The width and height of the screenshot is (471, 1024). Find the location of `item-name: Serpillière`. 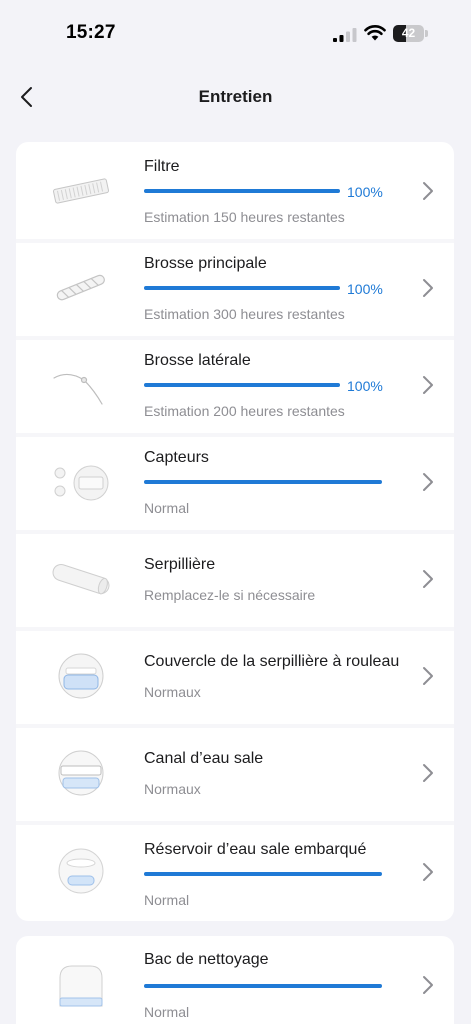

item-name: Serpillière is located at coordinates (180, 564).